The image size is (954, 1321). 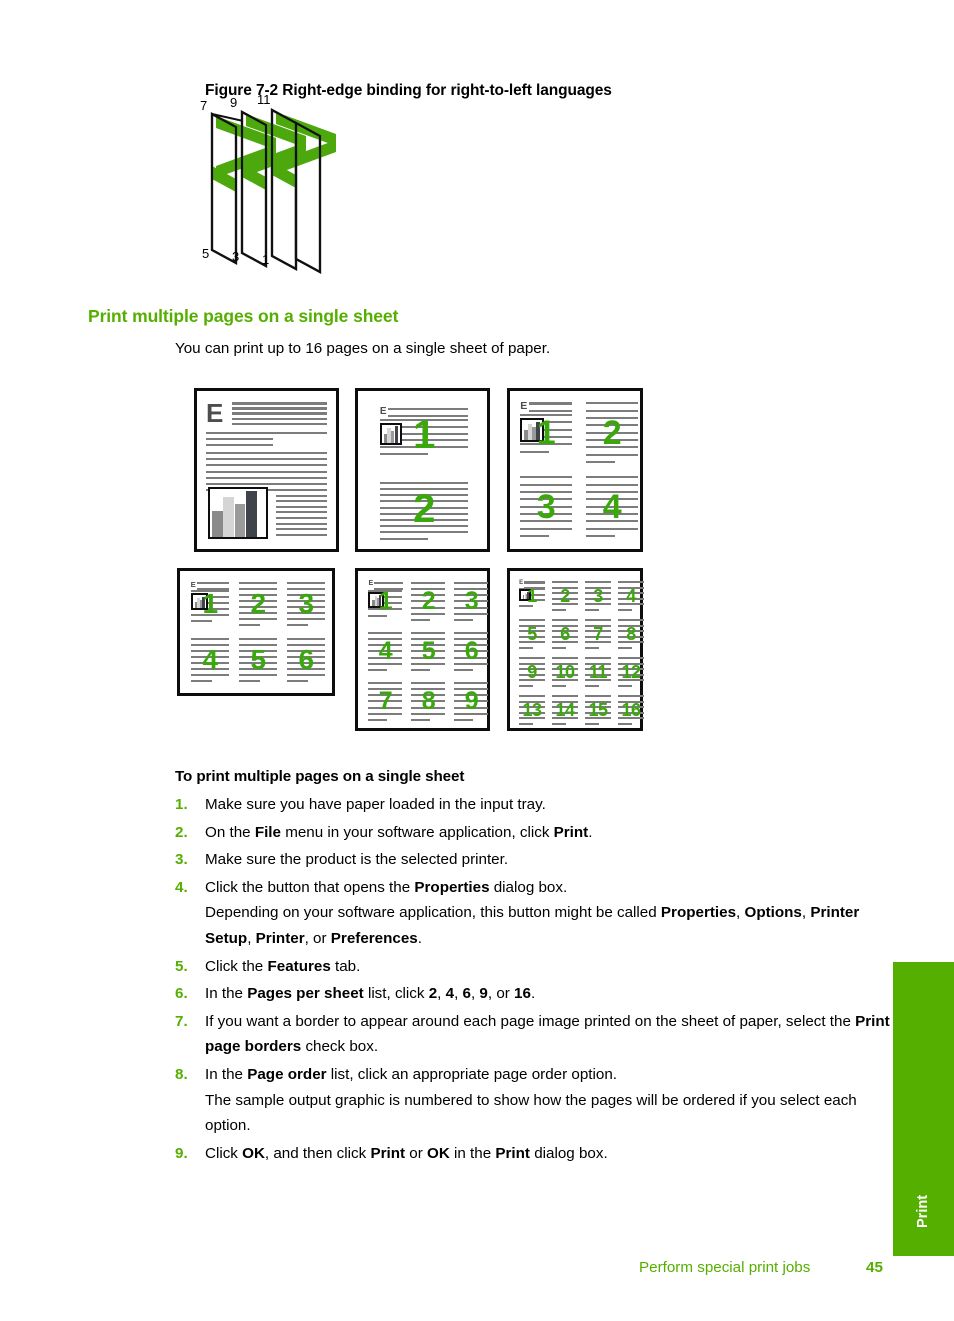 I want to click on folded-booklet-diagram, so click(x=273, y=191).